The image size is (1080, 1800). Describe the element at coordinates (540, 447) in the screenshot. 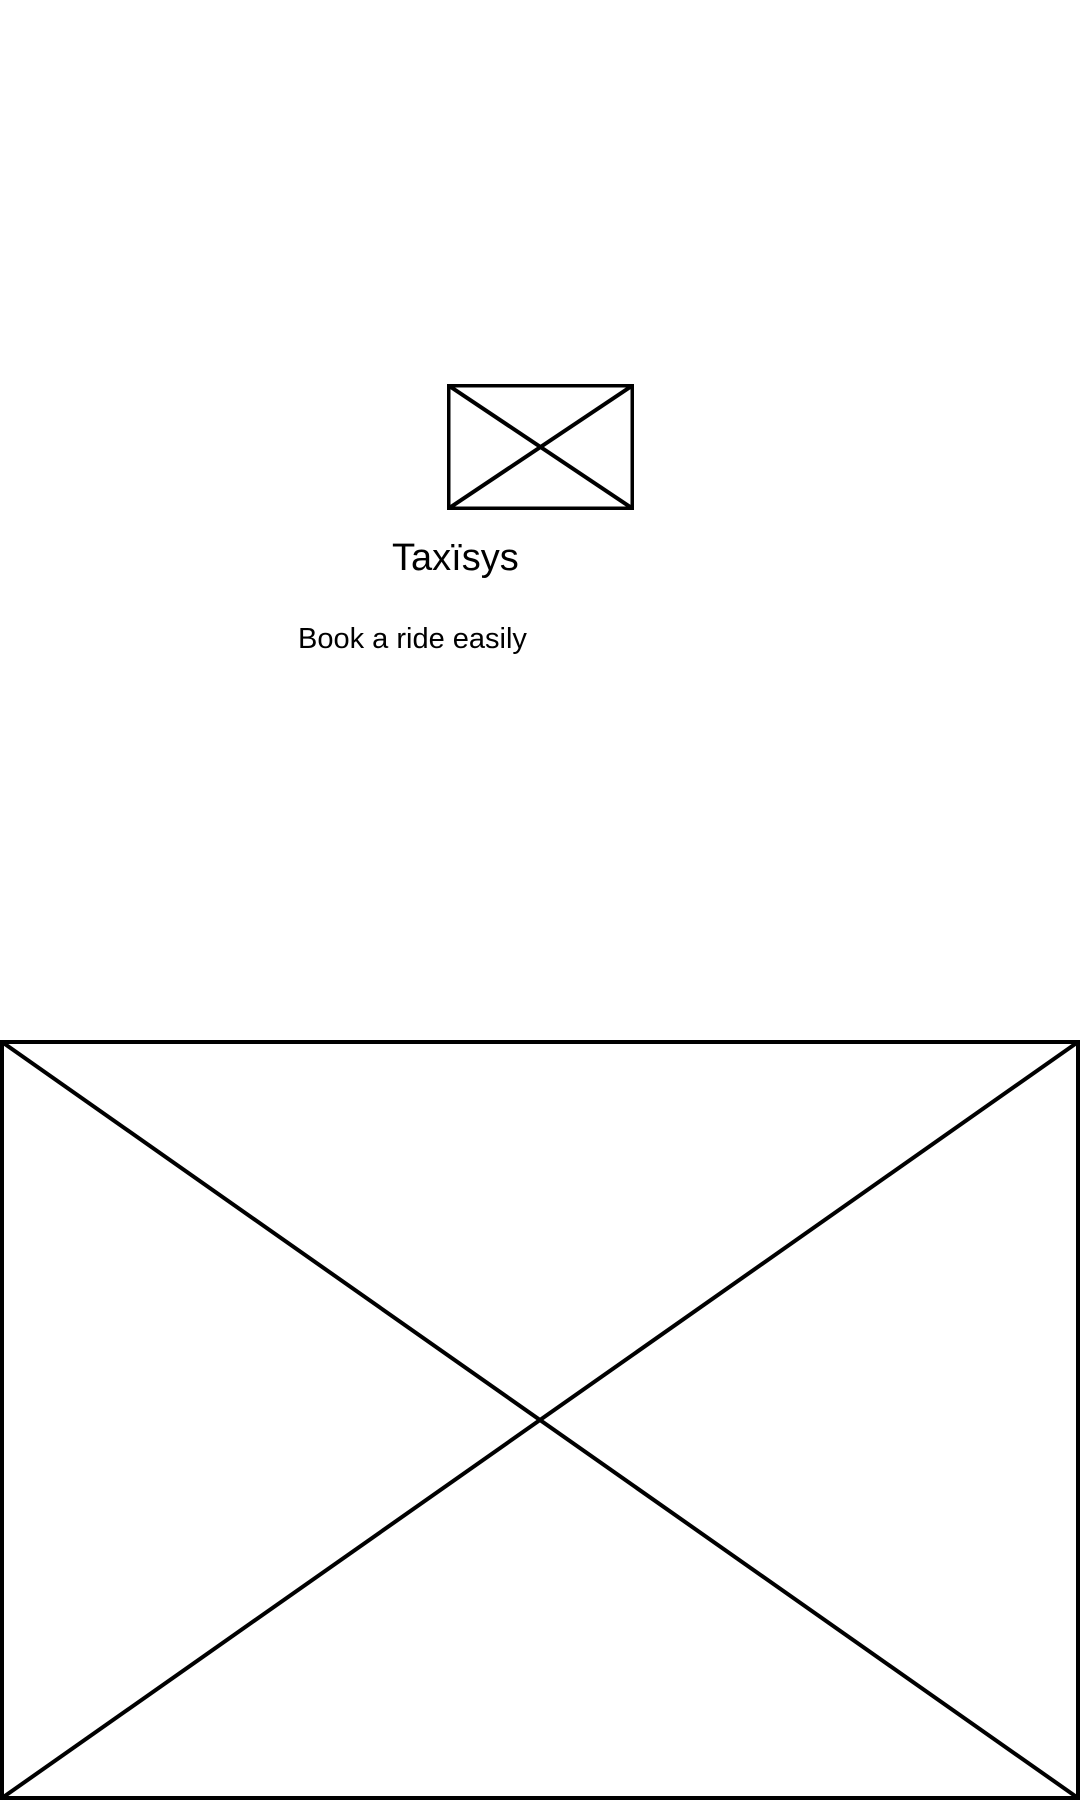

I see `logo-image-placeholder-icon` at that location.